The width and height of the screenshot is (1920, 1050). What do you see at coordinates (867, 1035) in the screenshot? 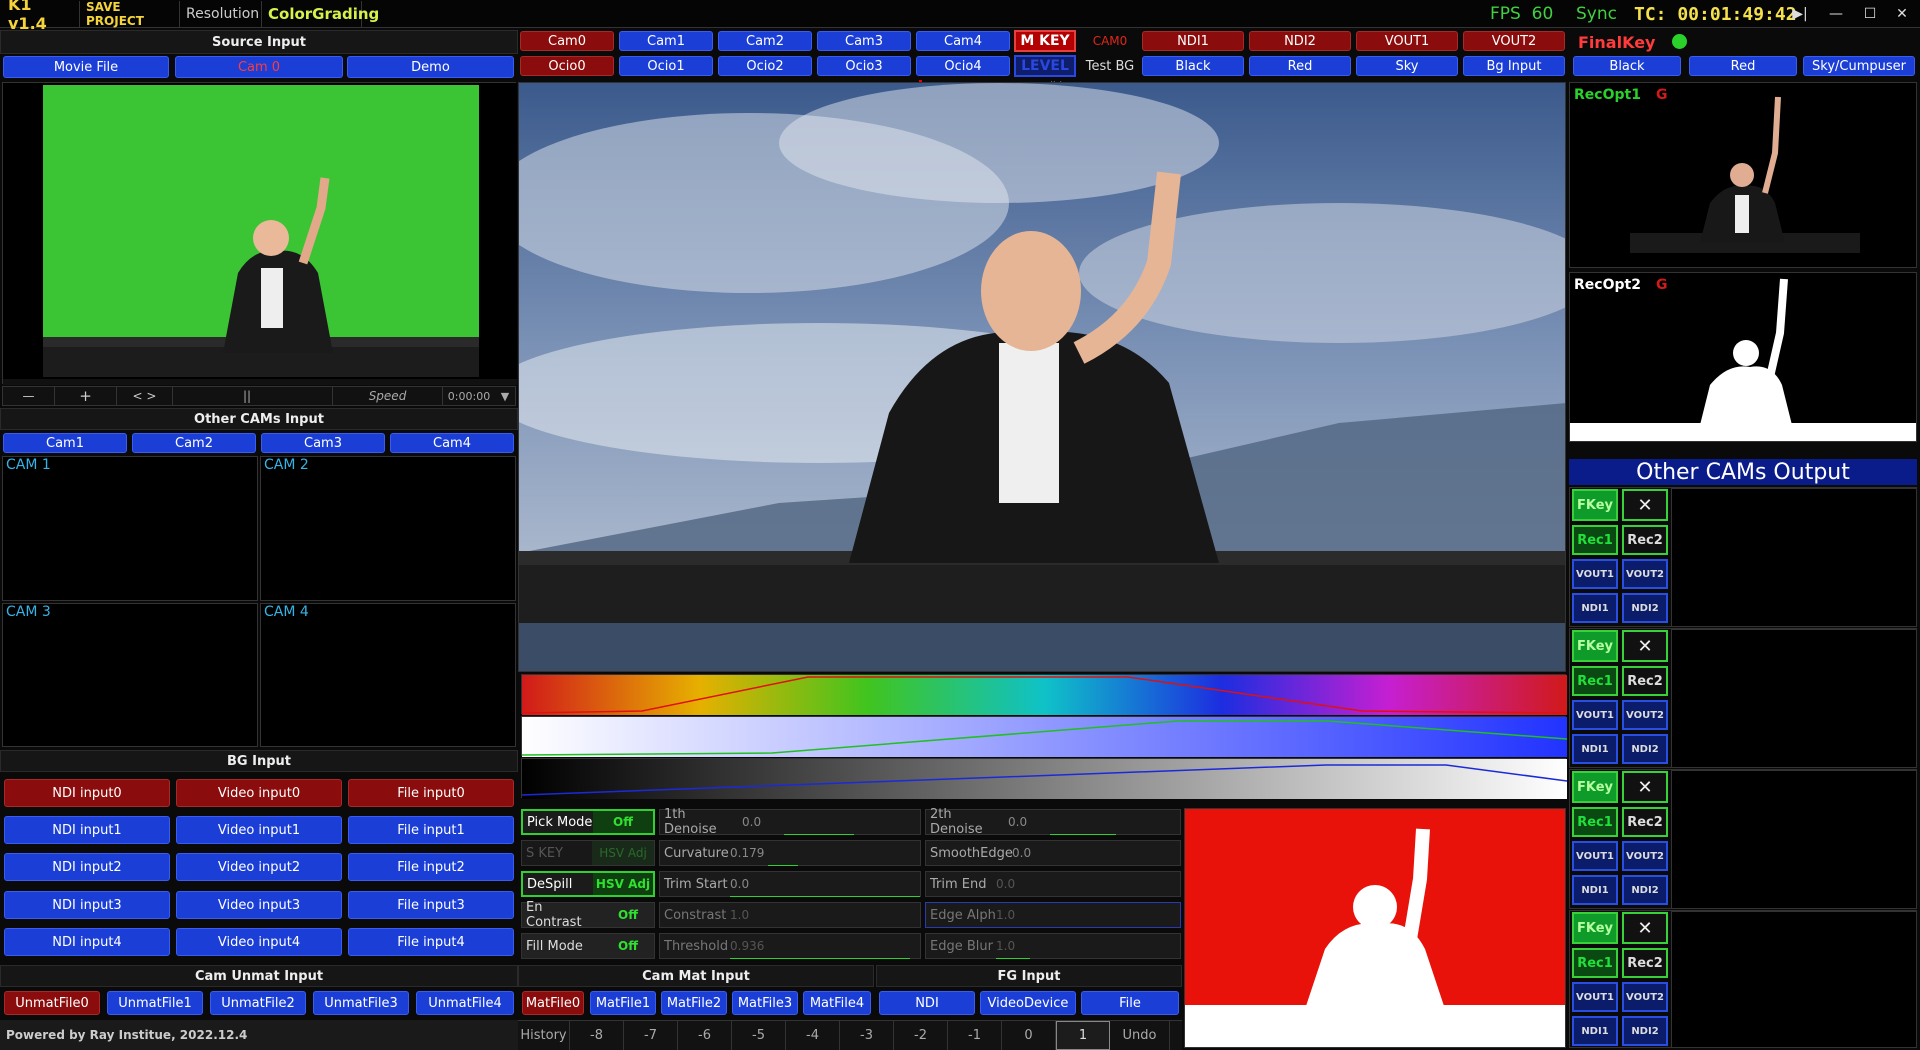
I see `history-step-m3: -3` at bounding box center [867, 1035].